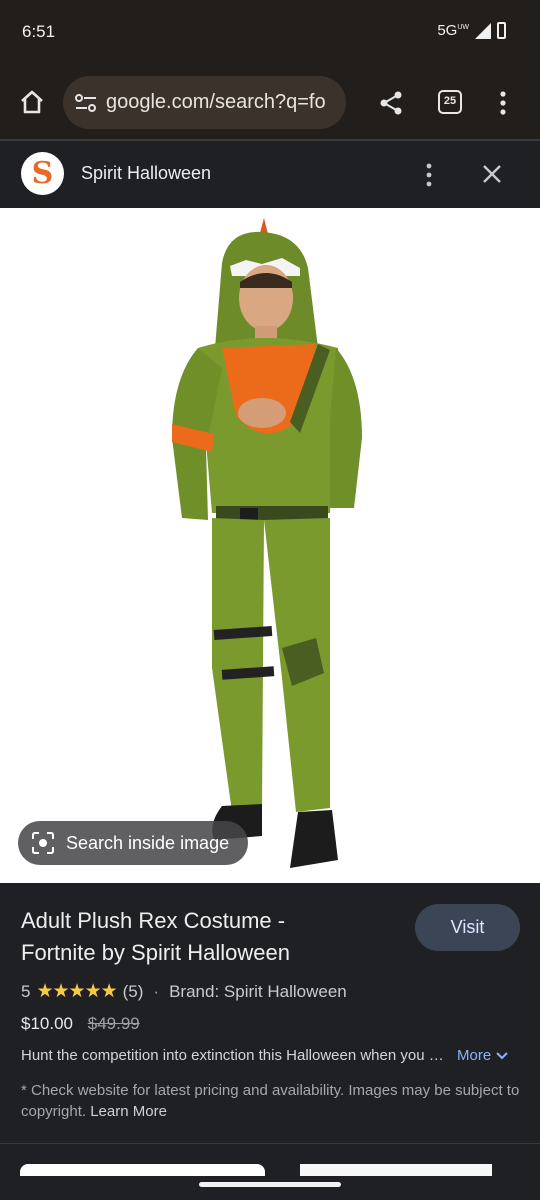 The image size is (540, 1200). What do you see at coordinates (270, 1172) in the screenshot?
I see `related-results-peek` at bounding box center [270, 1172].